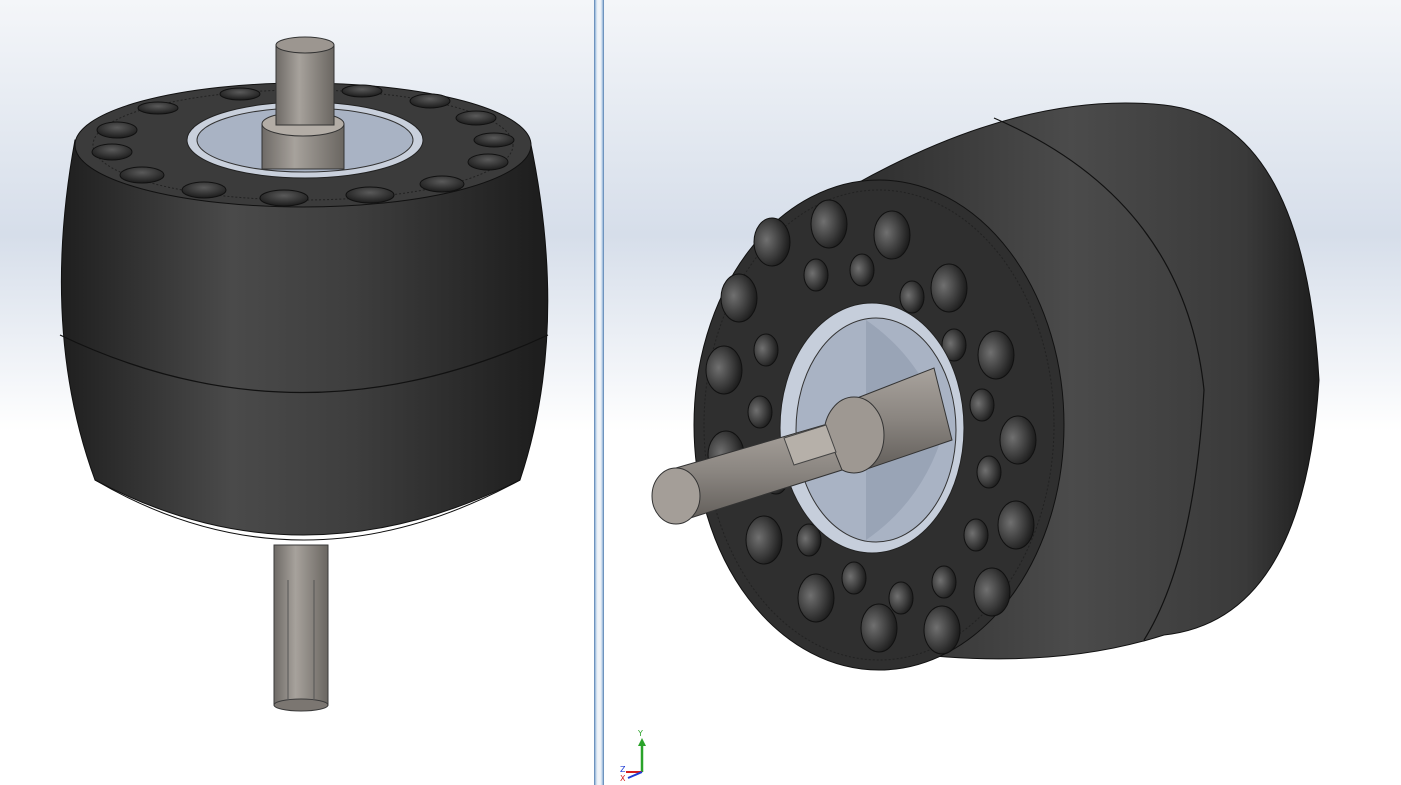 This screenshot has height=785, width=1401. What do you see at coordinates (305, 85) in the screenshot?
I see `upper-shaft` at bounding box center [305, 85].